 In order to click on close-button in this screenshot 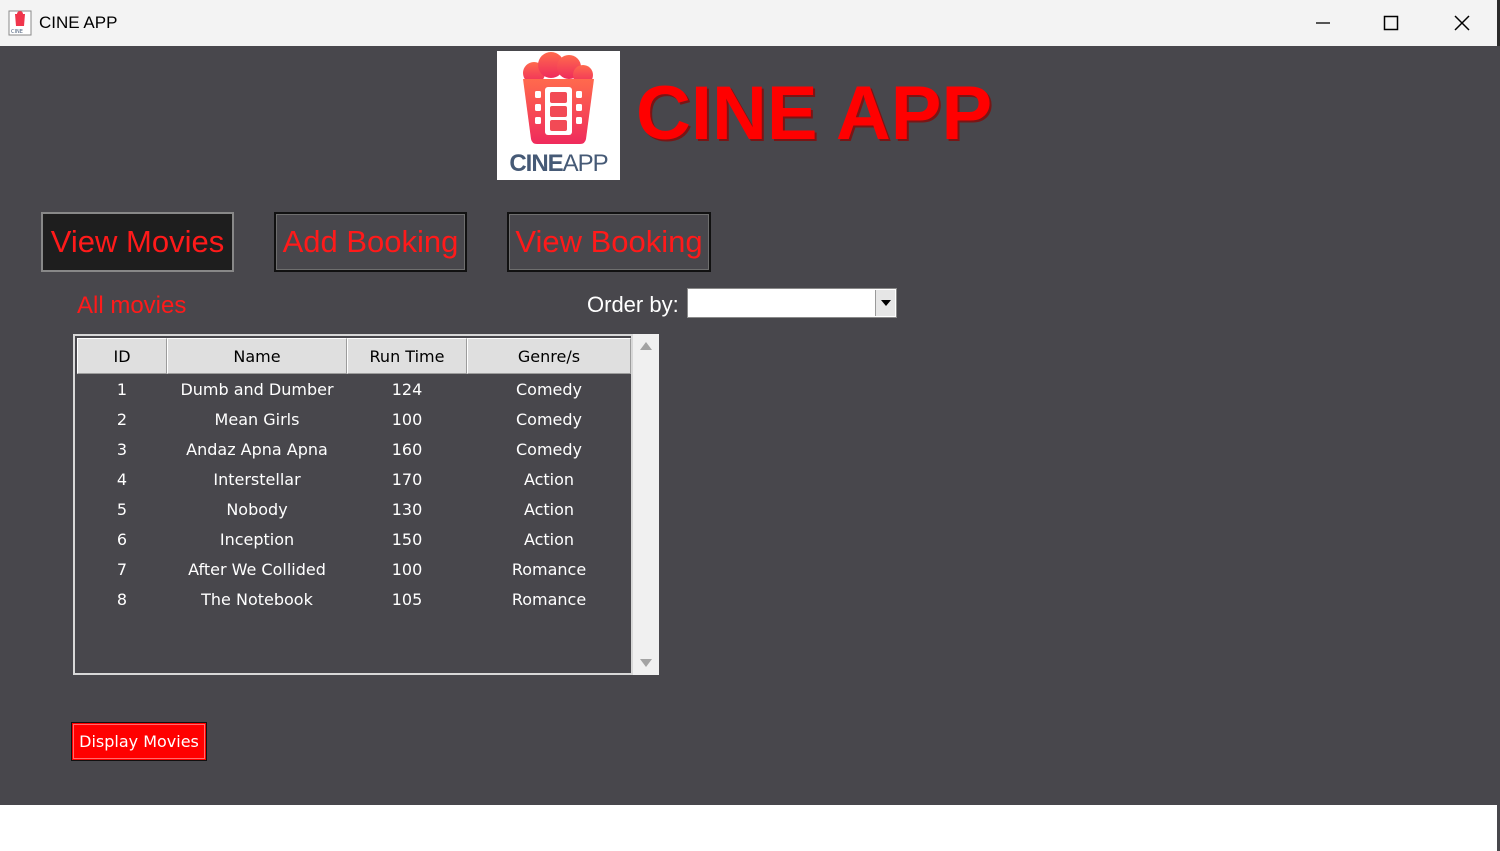, I will do `click(1462, 23)`.